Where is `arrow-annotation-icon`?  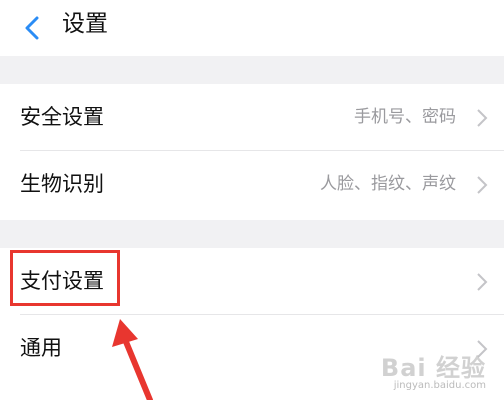 arrow-annotation-icon is located at coordinates (132, 359).